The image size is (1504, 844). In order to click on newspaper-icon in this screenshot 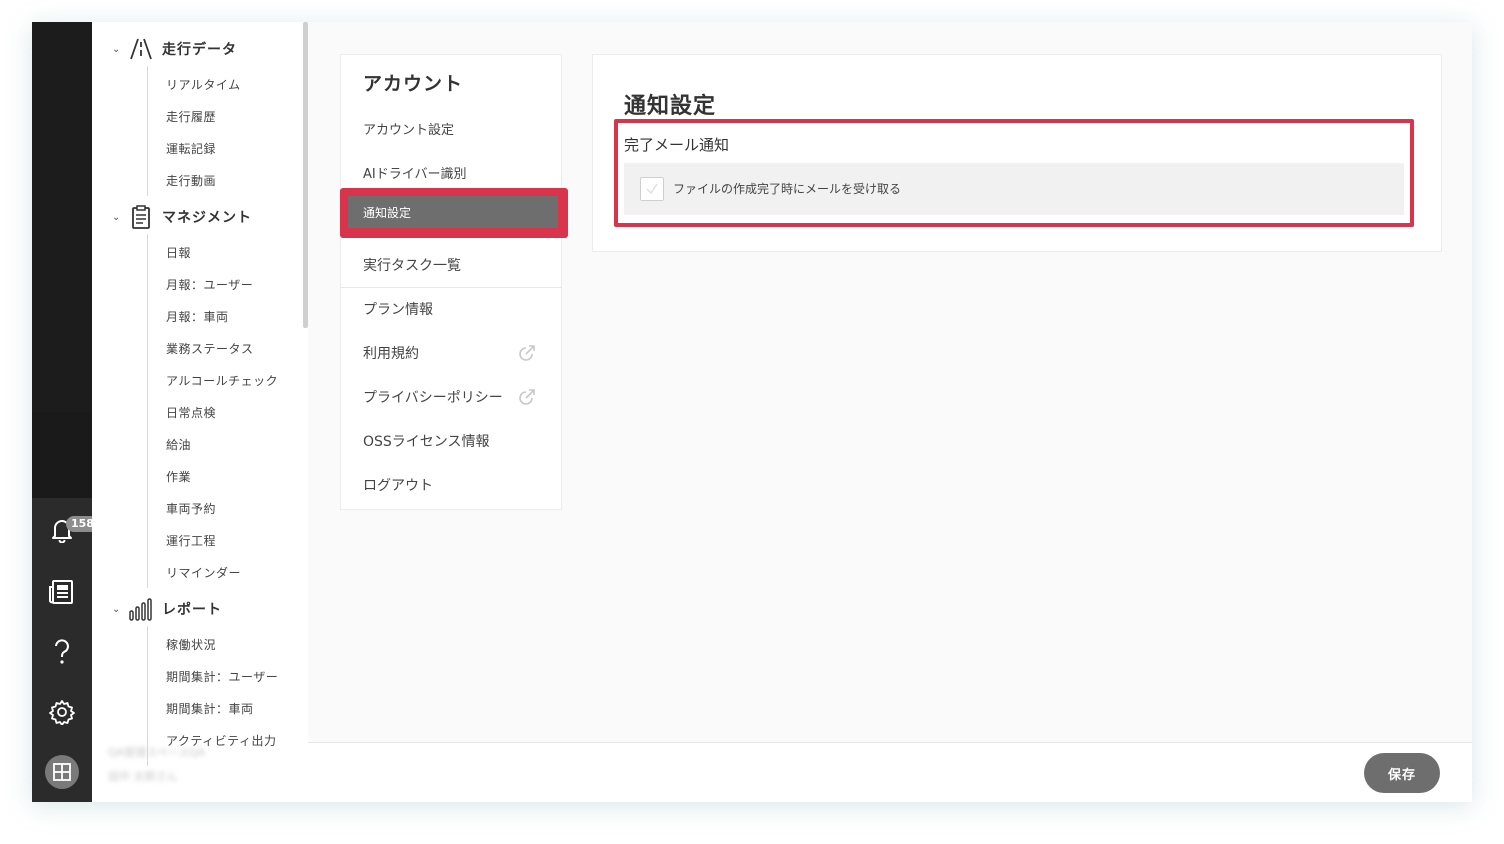, I will do `click(62, 592)`.